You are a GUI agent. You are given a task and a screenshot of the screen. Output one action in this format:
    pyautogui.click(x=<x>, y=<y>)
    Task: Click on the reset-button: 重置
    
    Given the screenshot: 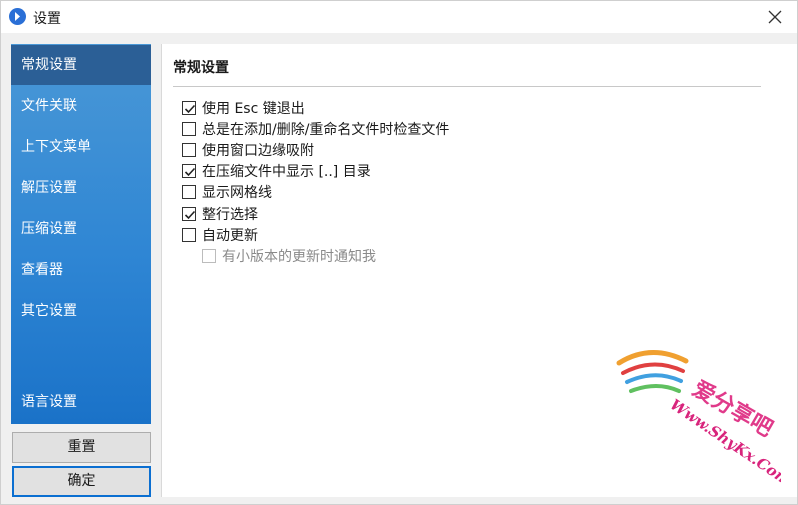 What is the action you would take?
    pyautogui.click(x=81, y=447)
    